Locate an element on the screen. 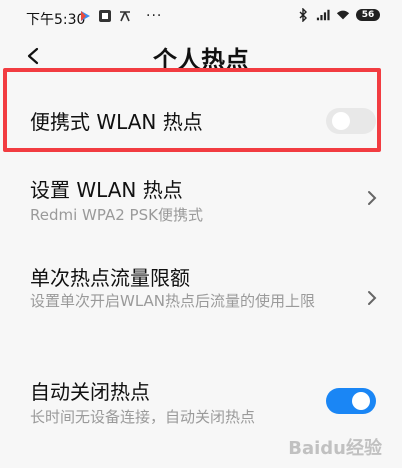 The image size is (402, 468). status-icons-left: ··· is located at coordinates (120, 16).